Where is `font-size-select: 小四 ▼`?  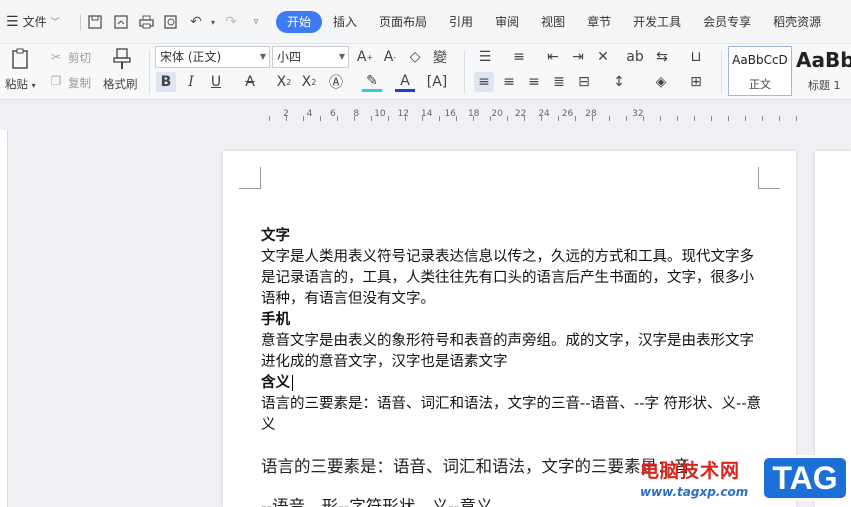
font-size-select: 小四 ▼ is located at coordinates (310, 57).